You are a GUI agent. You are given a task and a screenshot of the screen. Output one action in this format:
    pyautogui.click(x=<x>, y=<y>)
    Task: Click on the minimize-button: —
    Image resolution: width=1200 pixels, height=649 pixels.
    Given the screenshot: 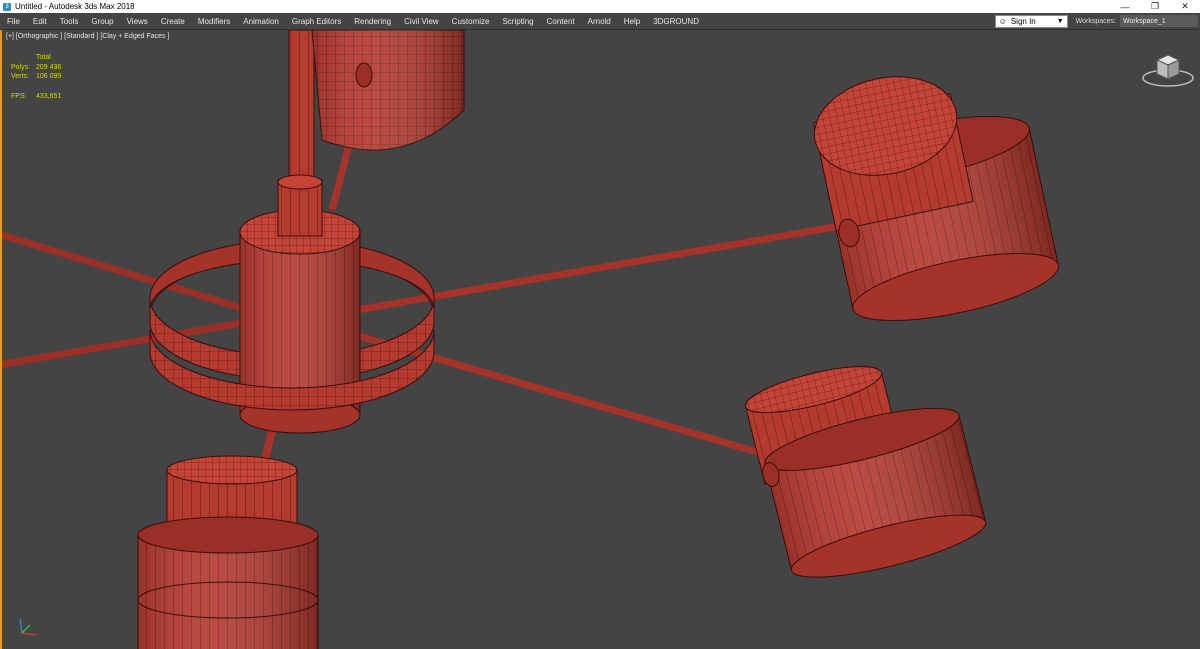 What is the action you would take?
    pyautogui.click(x=1125, y=6)
    